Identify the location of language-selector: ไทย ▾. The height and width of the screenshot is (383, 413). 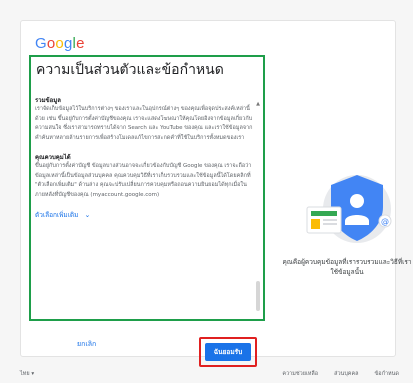
(27, 374).